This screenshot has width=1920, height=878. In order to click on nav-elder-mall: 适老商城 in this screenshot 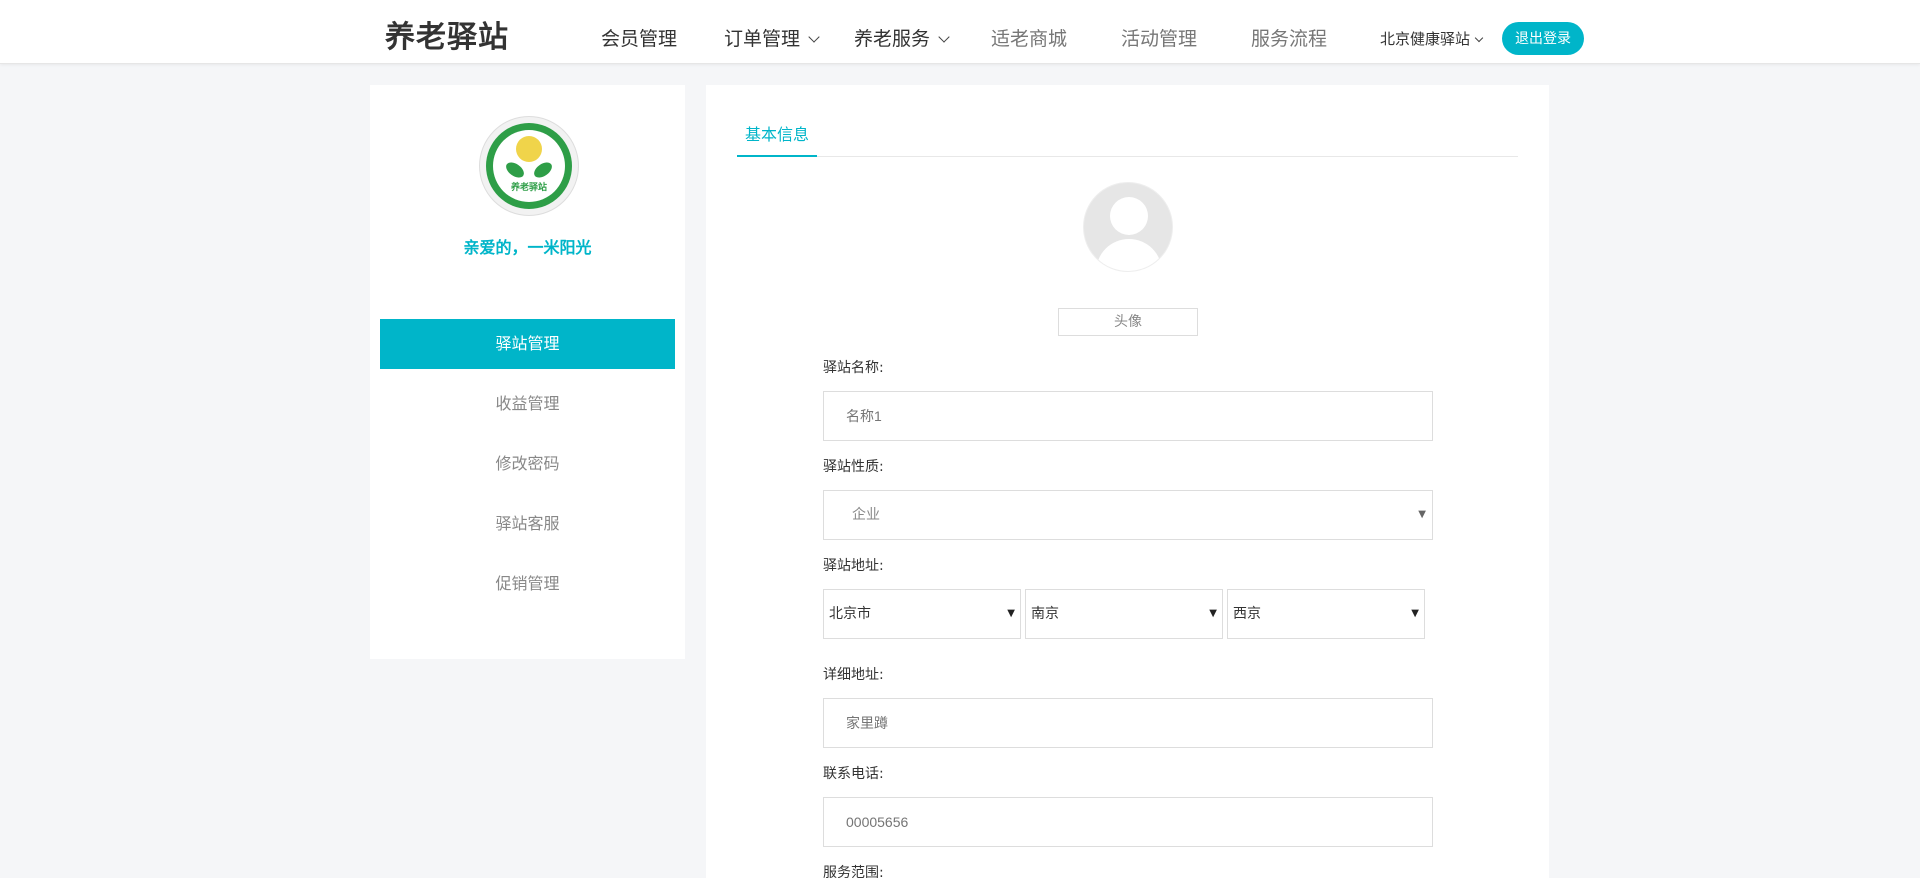, I will do `click(1029, 37)`.